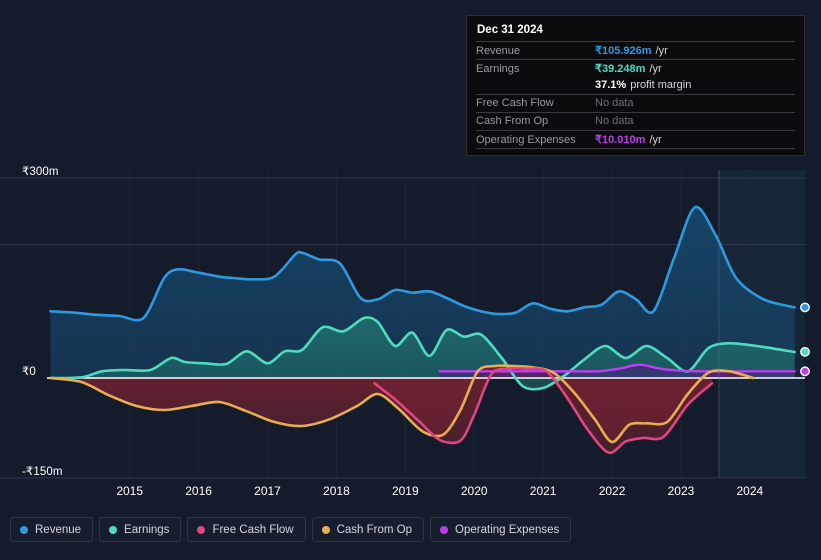 The width and height of the screenshot is (821, 560). Describe the element at coordinates (498, 51) in the screenshot. I see `tooltip-row-label: Revenue` at that location.